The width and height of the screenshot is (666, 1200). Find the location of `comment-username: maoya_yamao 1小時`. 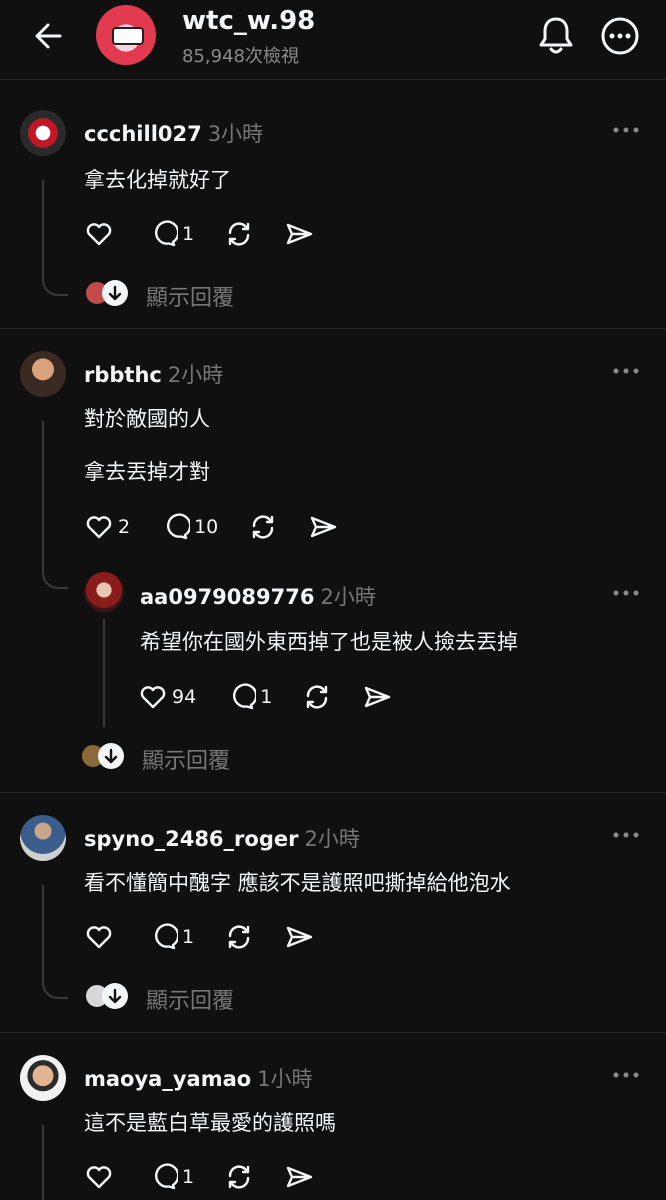

comment-username: maoya_yamao 1小時 is located at coordinates (198, 1078).